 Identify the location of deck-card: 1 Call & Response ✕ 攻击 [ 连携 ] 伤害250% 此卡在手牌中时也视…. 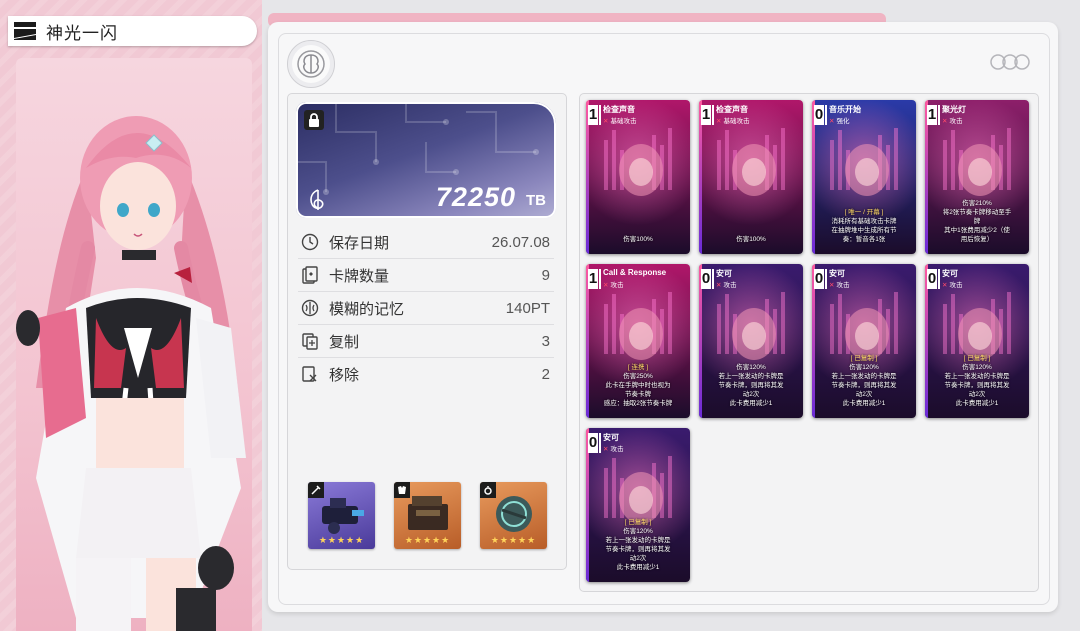
(638, 341).